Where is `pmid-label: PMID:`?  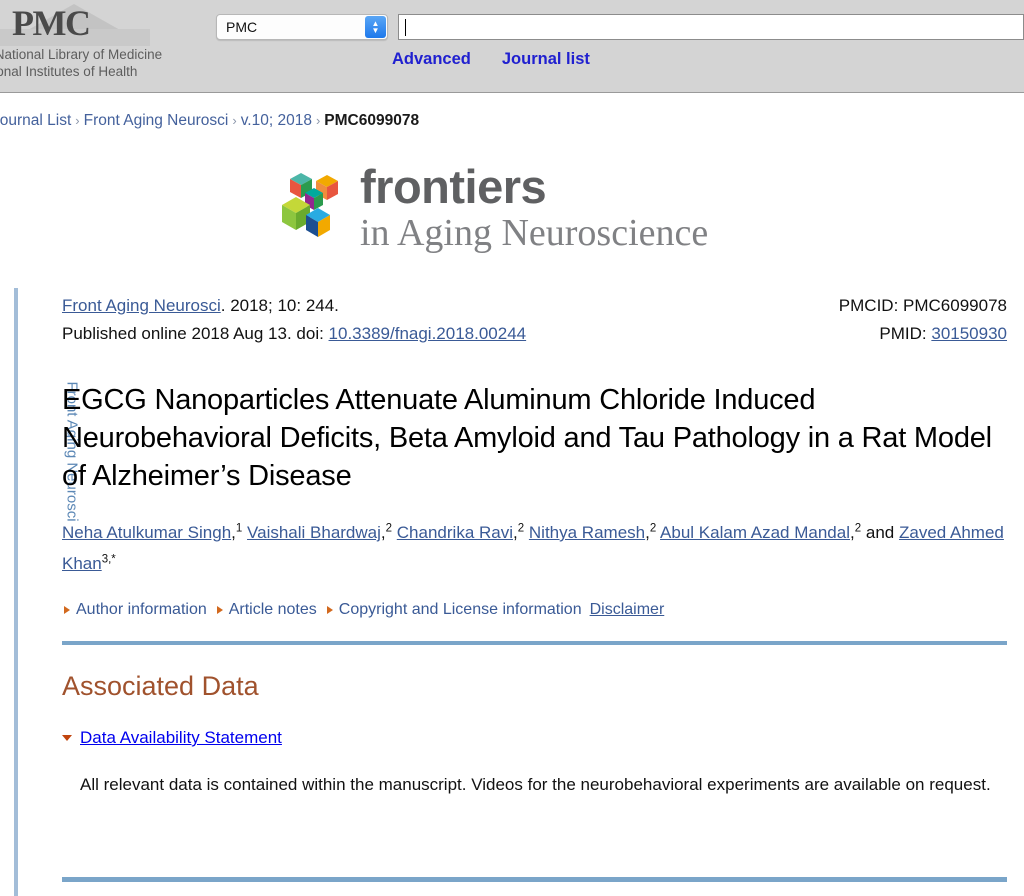
pmid-label: PMID: is located at coordinates (905, 333).